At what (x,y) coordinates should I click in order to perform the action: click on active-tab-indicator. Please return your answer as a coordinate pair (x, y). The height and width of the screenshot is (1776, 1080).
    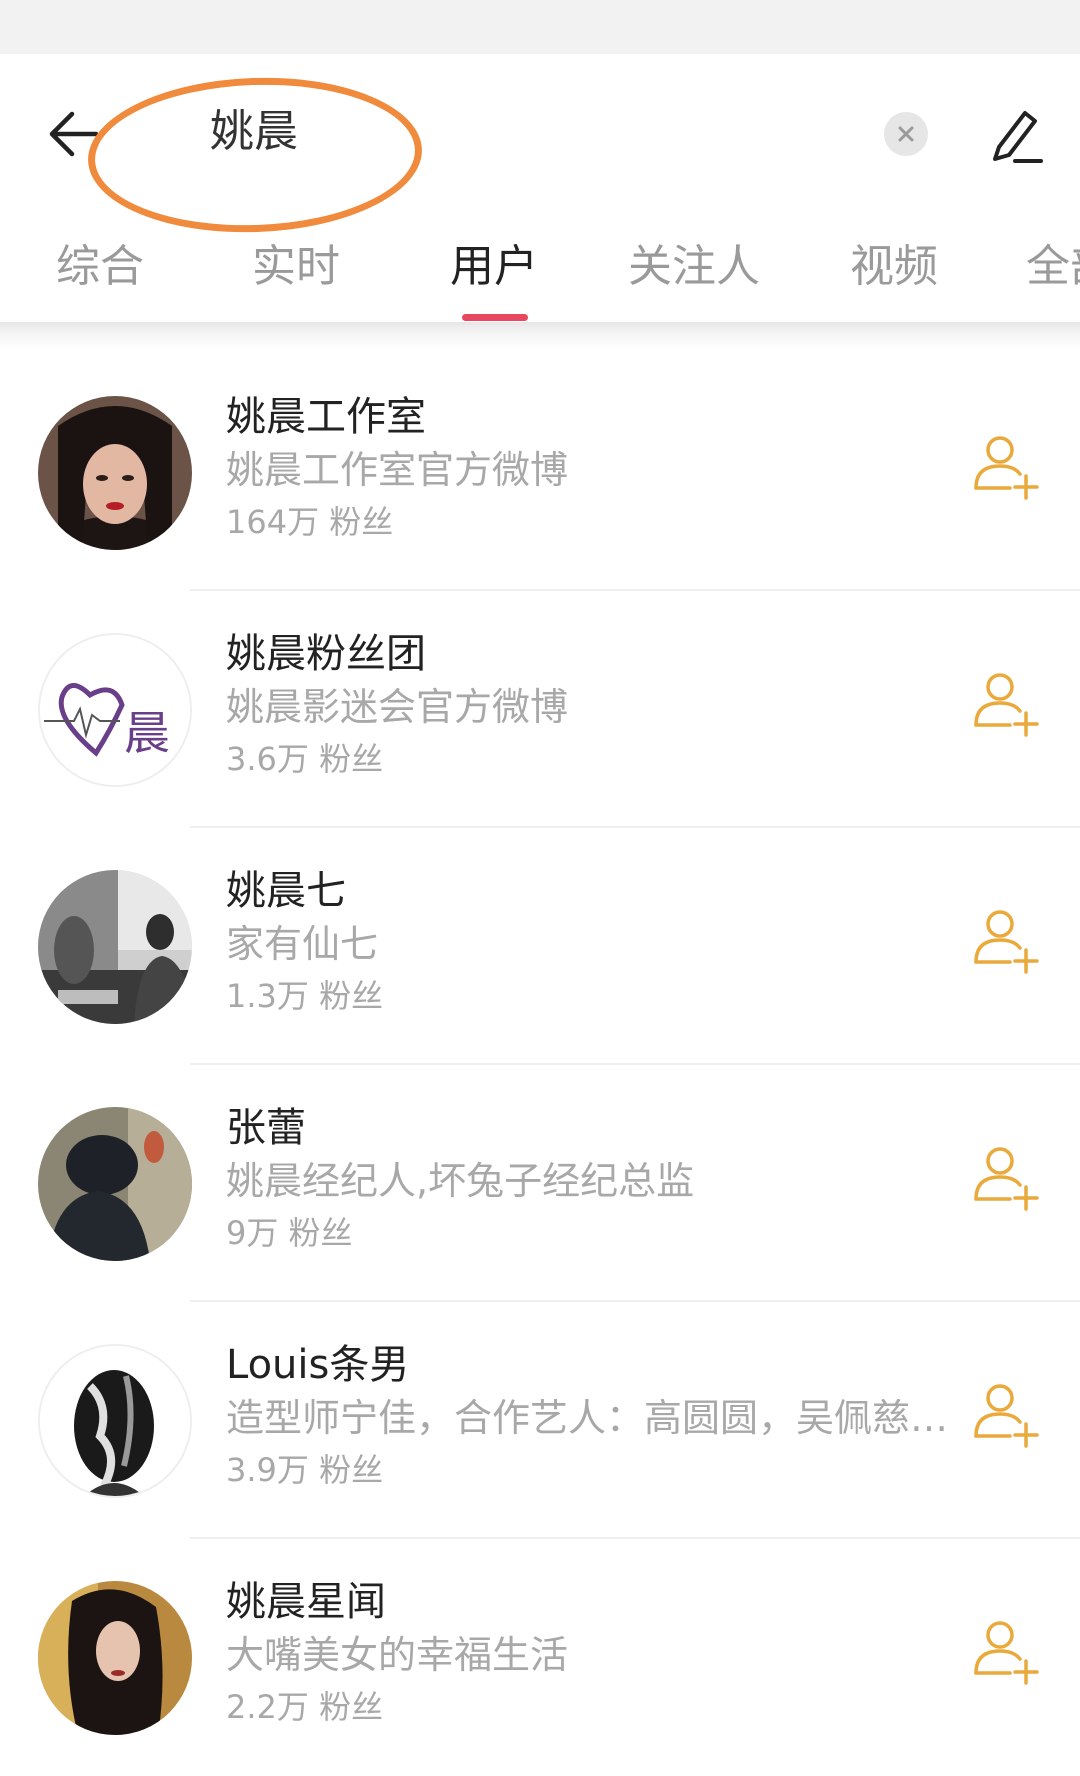
    Looking at the image, I should click on (495, 317).